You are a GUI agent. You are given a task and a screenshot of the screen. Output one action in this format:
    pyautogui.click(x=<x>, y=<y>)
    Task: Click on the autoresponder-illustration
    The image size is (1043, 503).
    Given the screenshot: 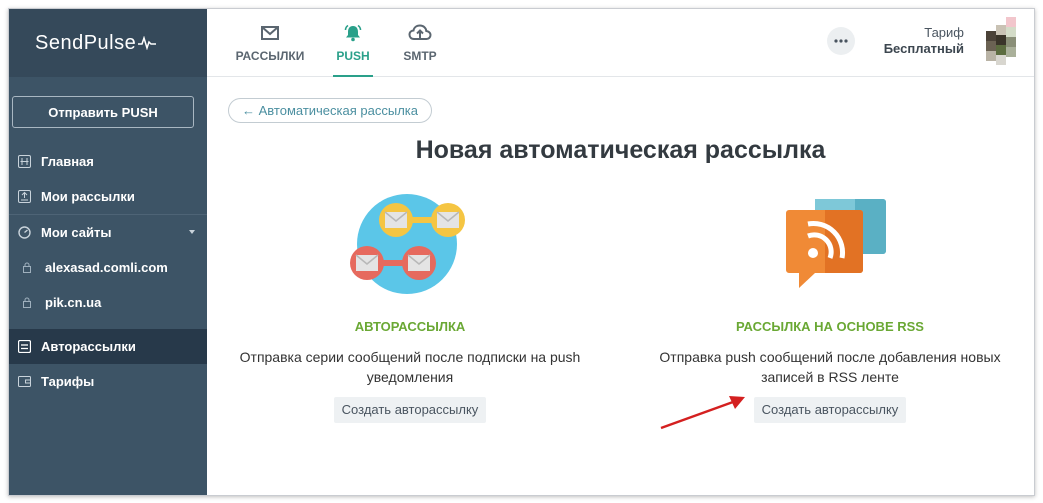 What is the action you would take?
    pyautogui.click(x=410, y=243)
    